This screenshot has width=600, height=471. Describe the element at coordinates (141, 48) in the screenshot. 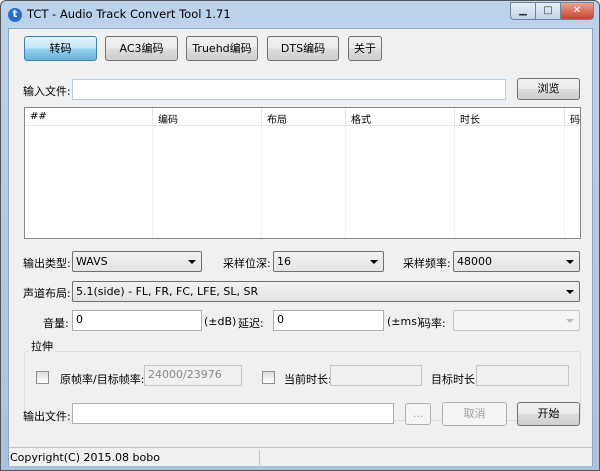

I see `tab-ac3-encode: AC3编码` at that location.